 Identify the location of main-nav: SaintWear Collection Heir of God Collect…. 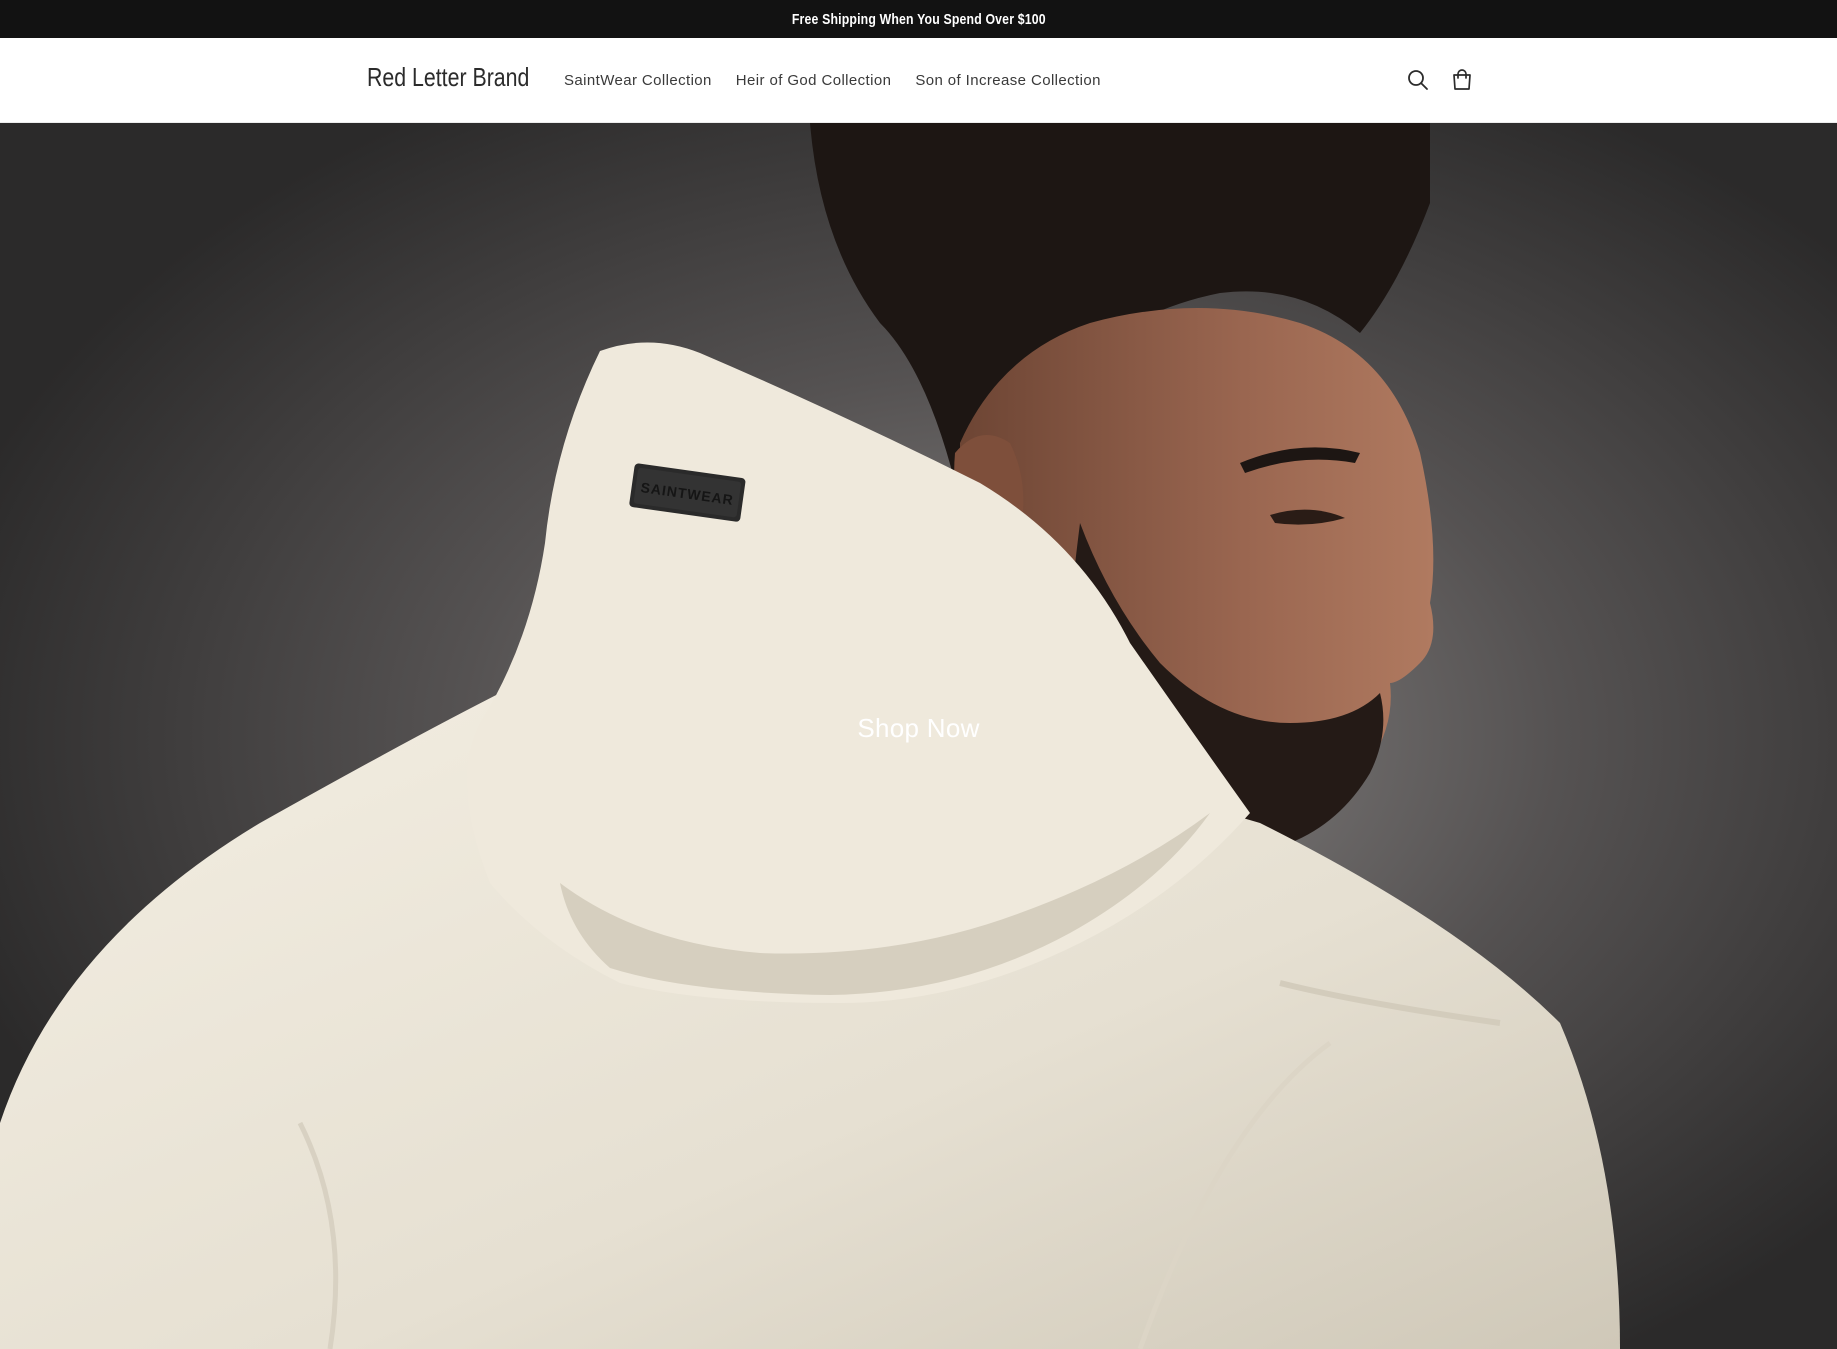
(844, 80).